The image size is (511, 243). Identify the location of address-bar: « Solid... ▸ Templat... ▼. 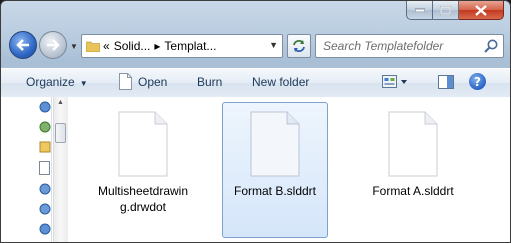
(182, 46).